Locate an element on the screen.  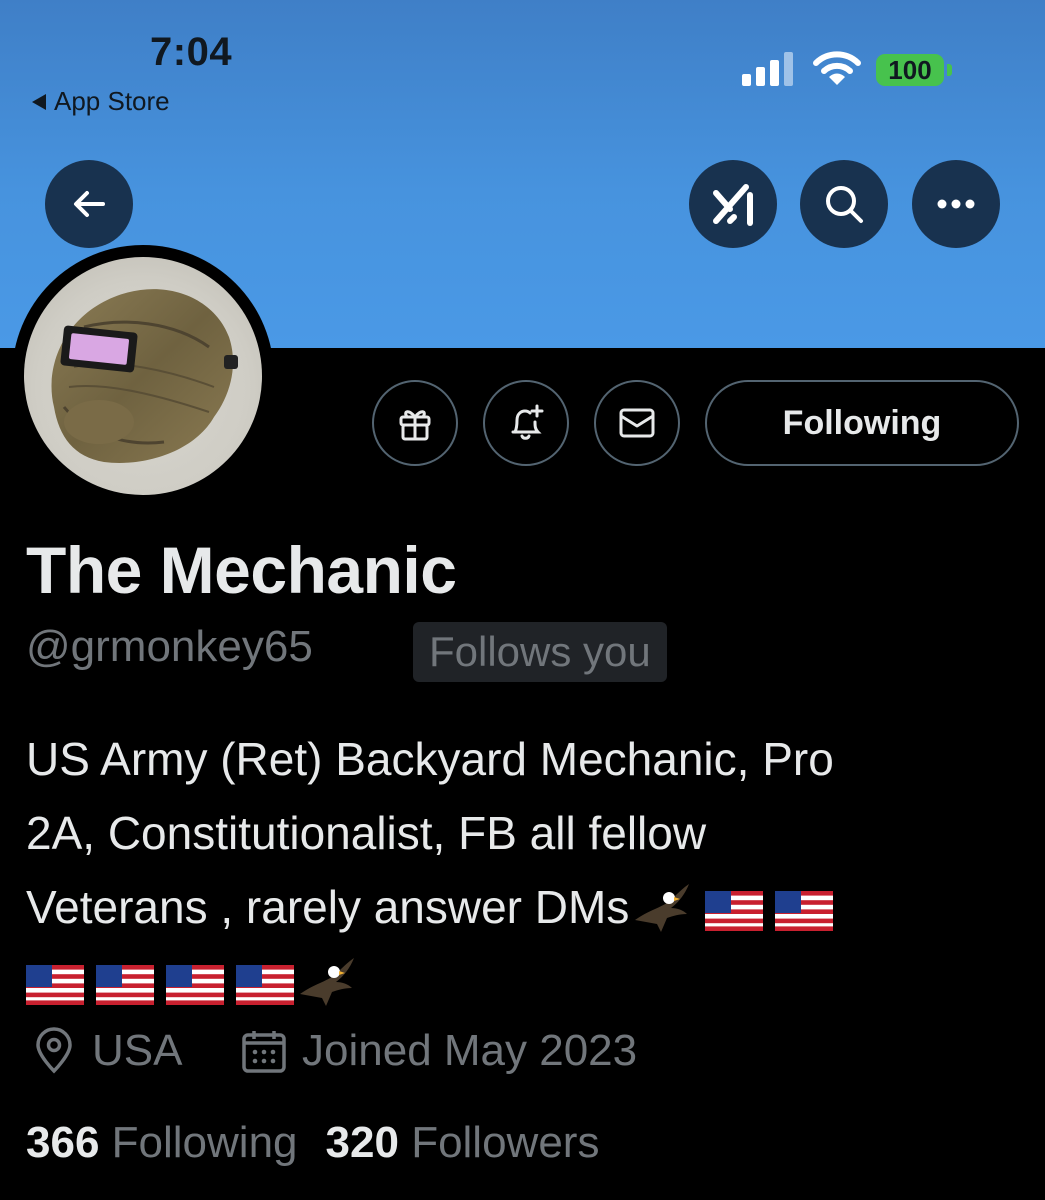
followers-stat: 320 Followers is located at coordinates (463, 1143).